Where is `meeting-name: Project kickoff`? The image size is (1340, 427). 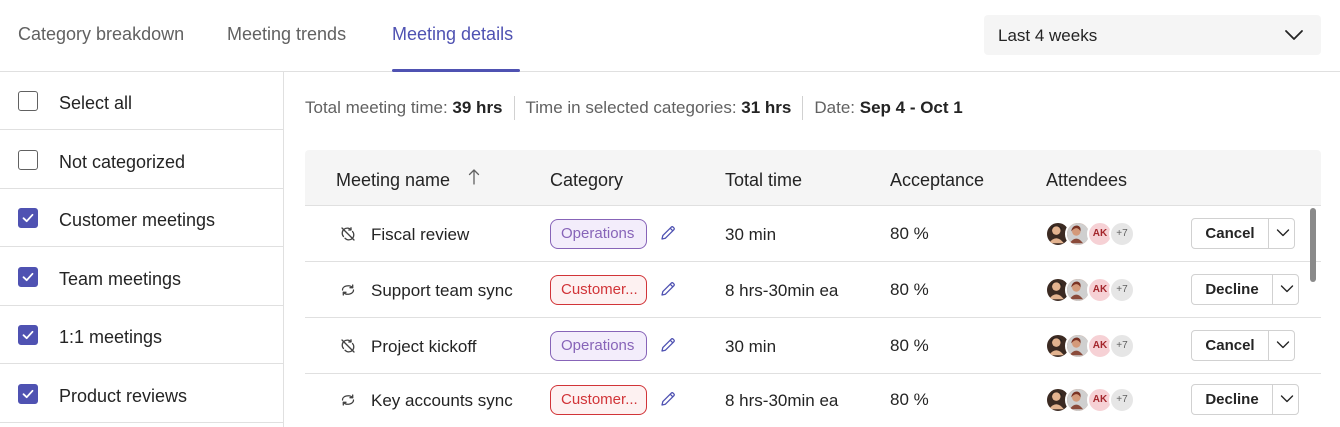
meeting-name: Project kickoff is located at coordinates (424, 346).